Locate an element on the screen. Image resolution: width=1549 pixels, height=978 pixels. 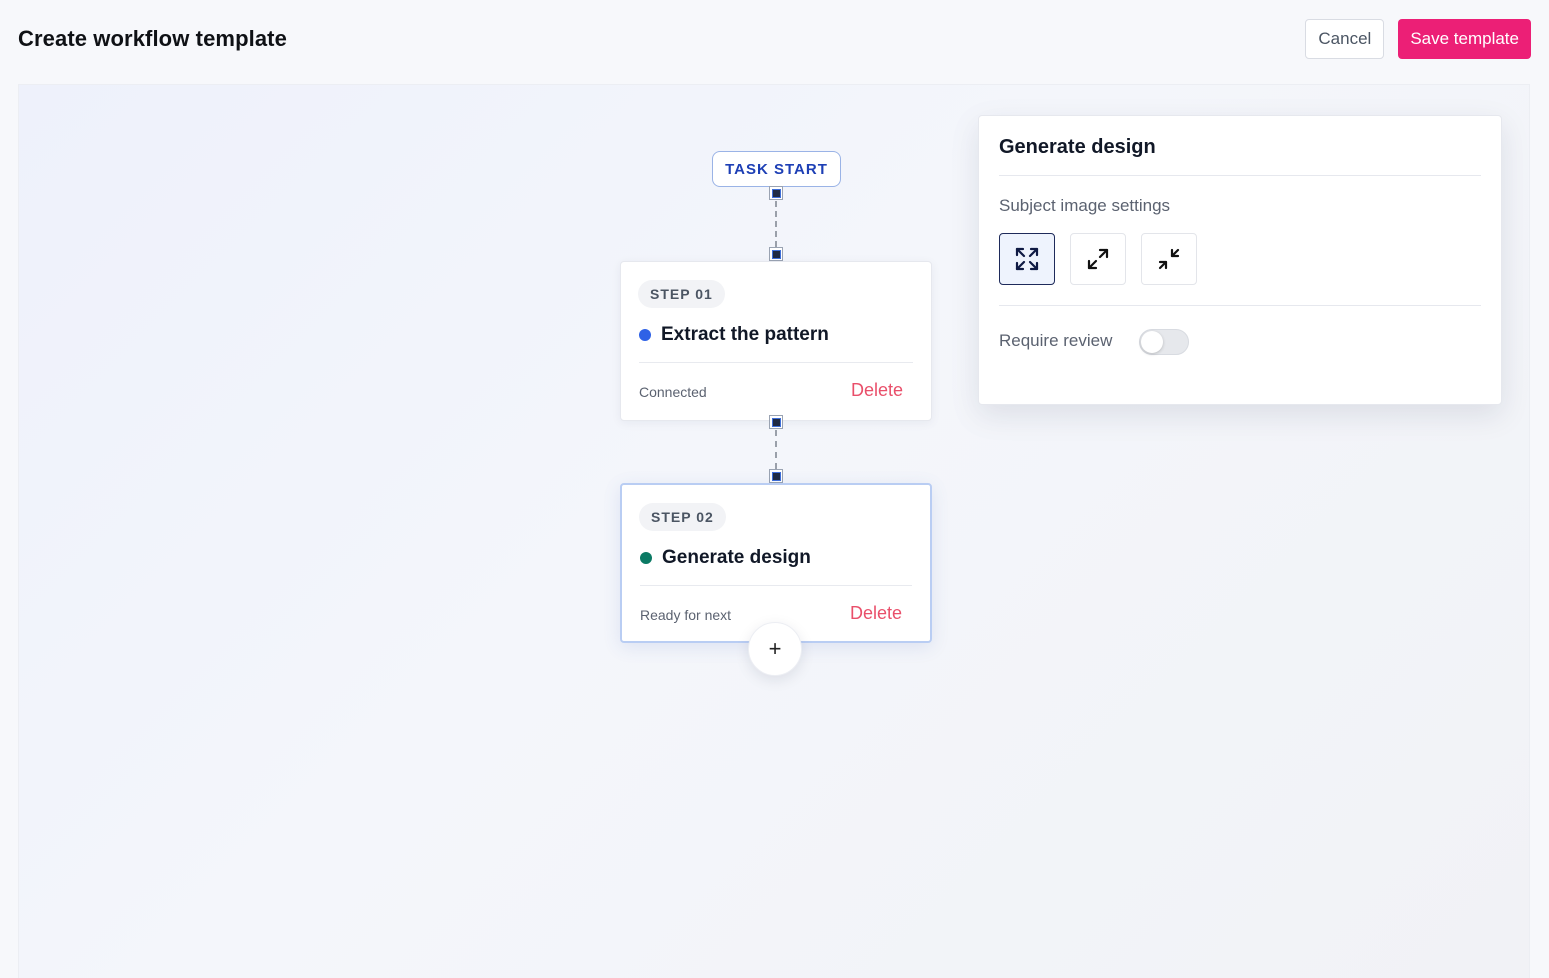
image-mode-group is located at coordinates (1098, 259).